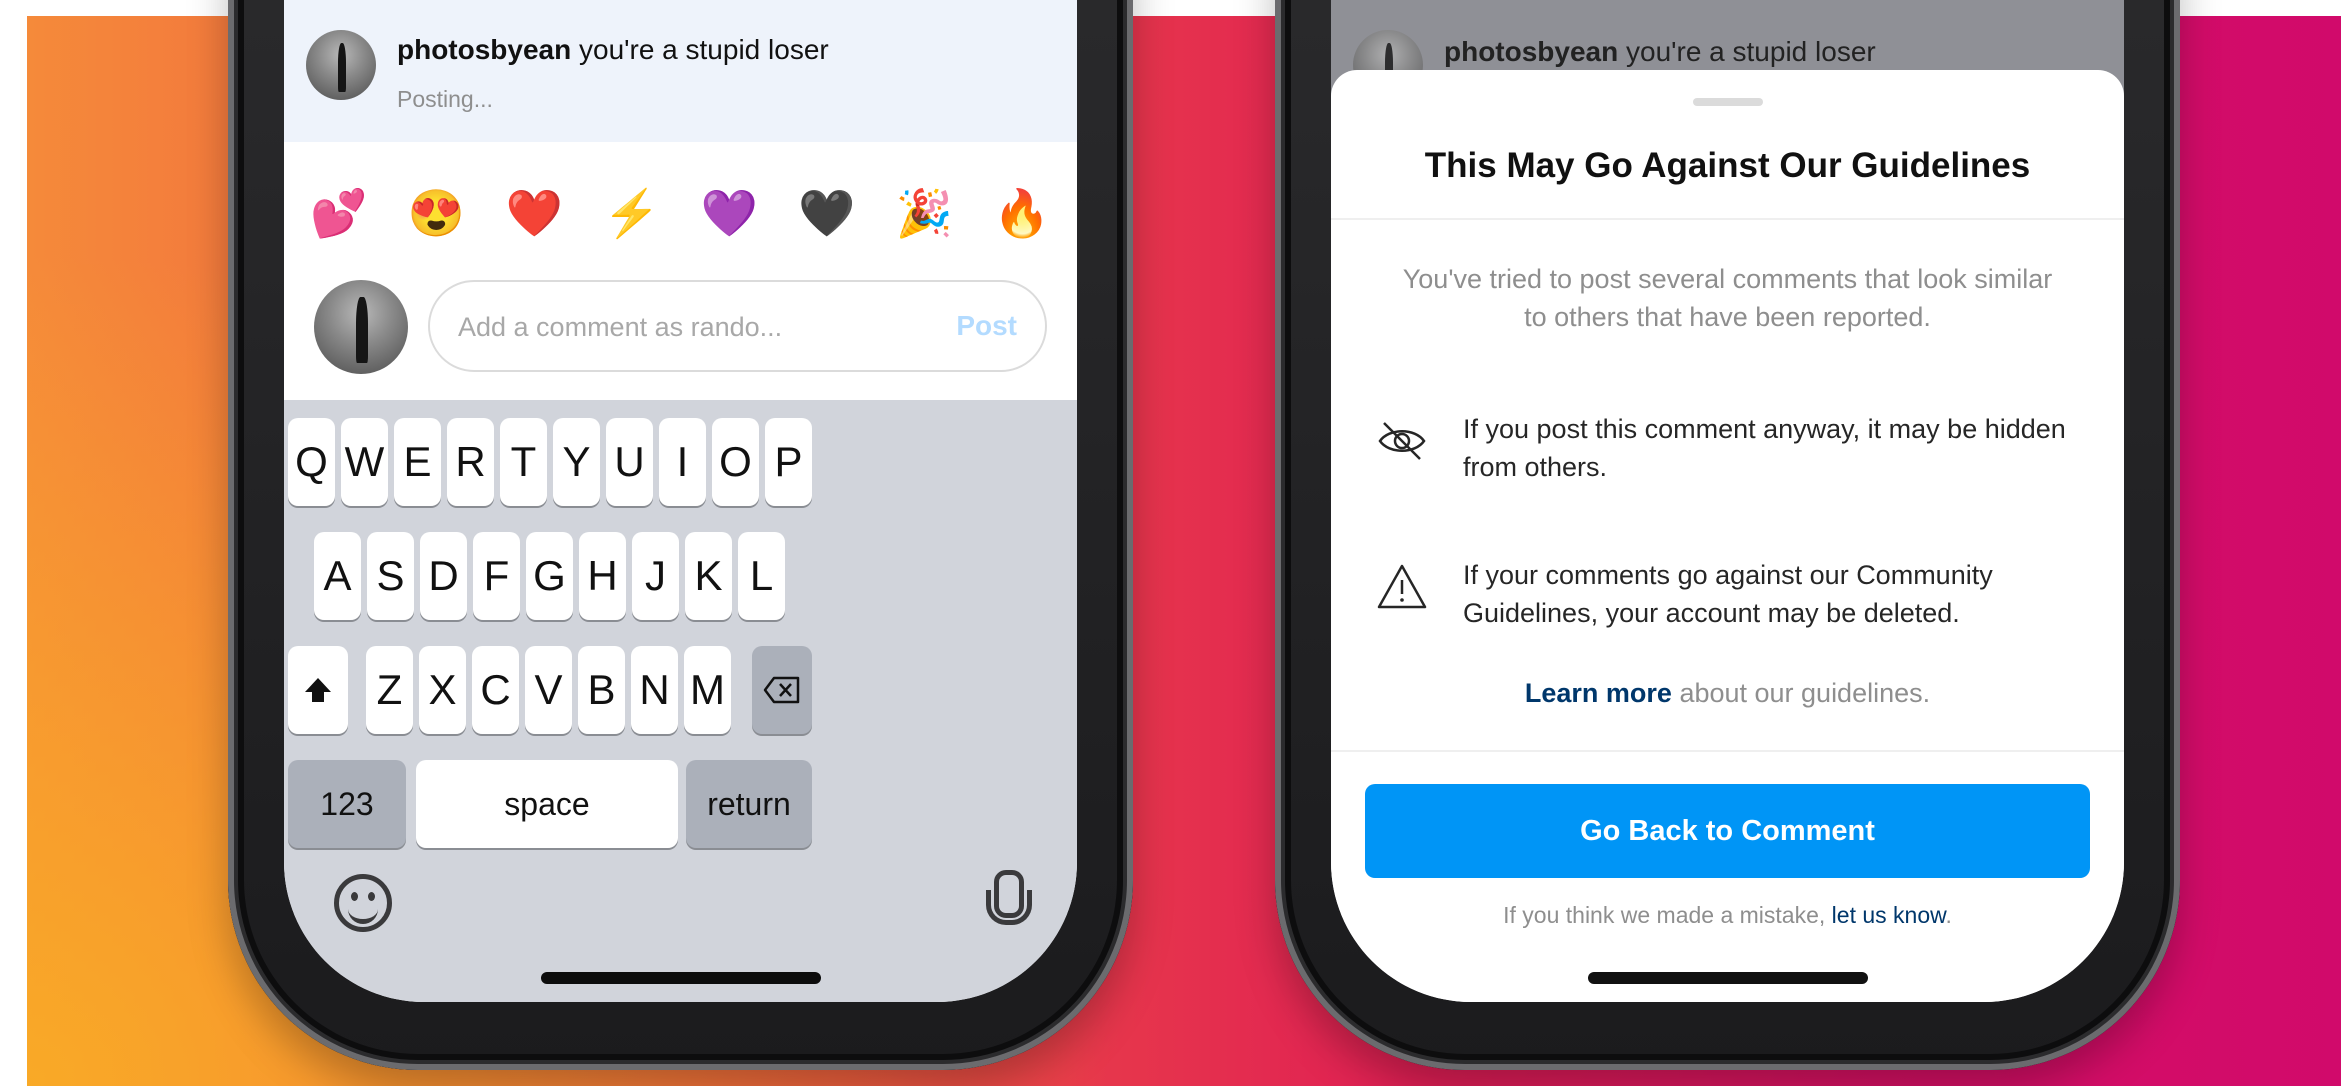 The width and height of the screenshot is (2341, 1086). Describe the element at coordinates (1727, 165) in the screenshot. I see `sheet-title: This May Go Against Our Guidelines` at that location.